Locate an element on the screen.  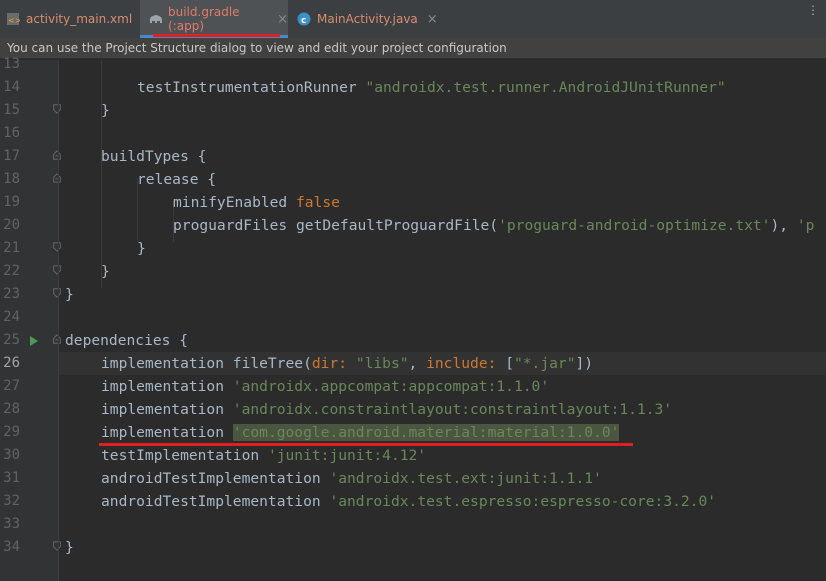
code-named-arg: dir: is located at coordinates (333, 363).